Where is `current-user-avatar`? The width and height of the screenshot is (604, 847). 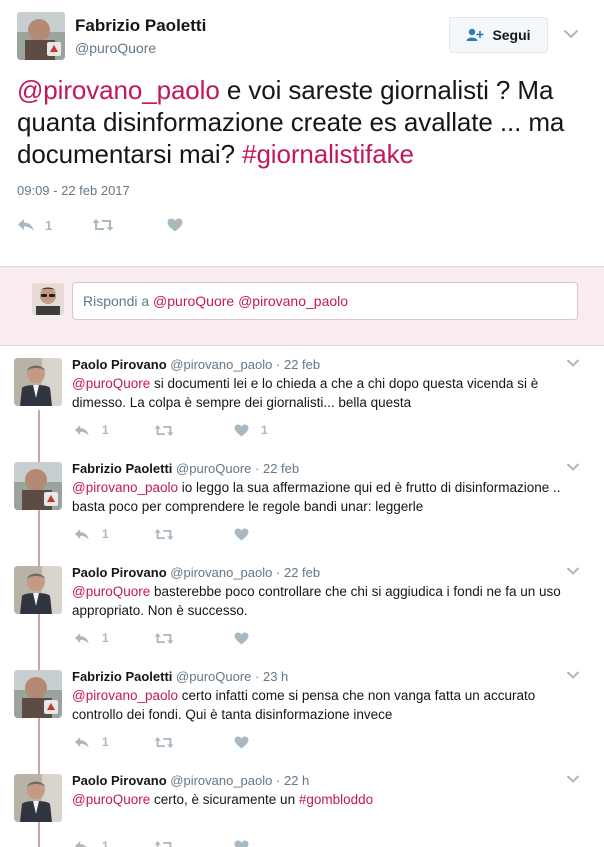
current-user-avatar is located at coordinates (48, 299).